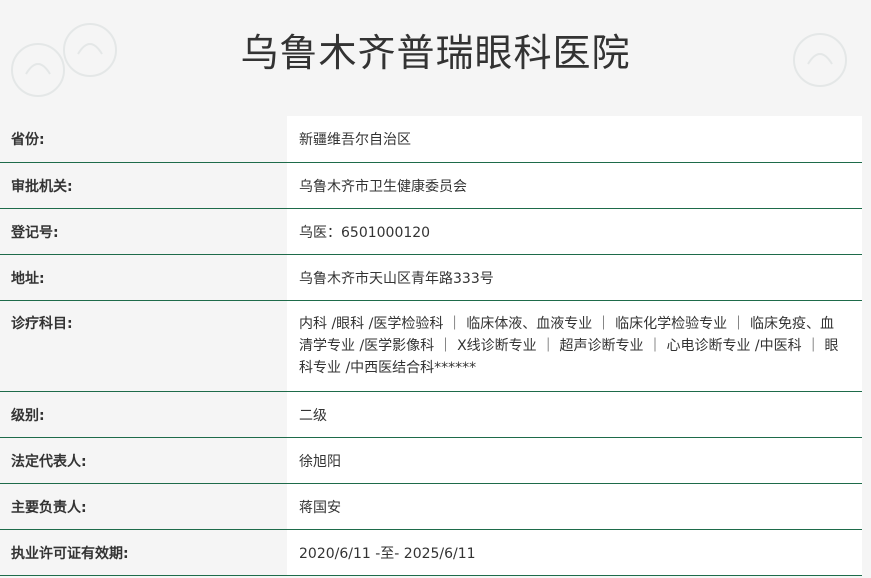 The height and width of the screenshot is (578, 871). What do you see at coordinates (143, 460) in the screenshot?
I see `row-label: 法定代表人:` at bounding box center [143, 460].